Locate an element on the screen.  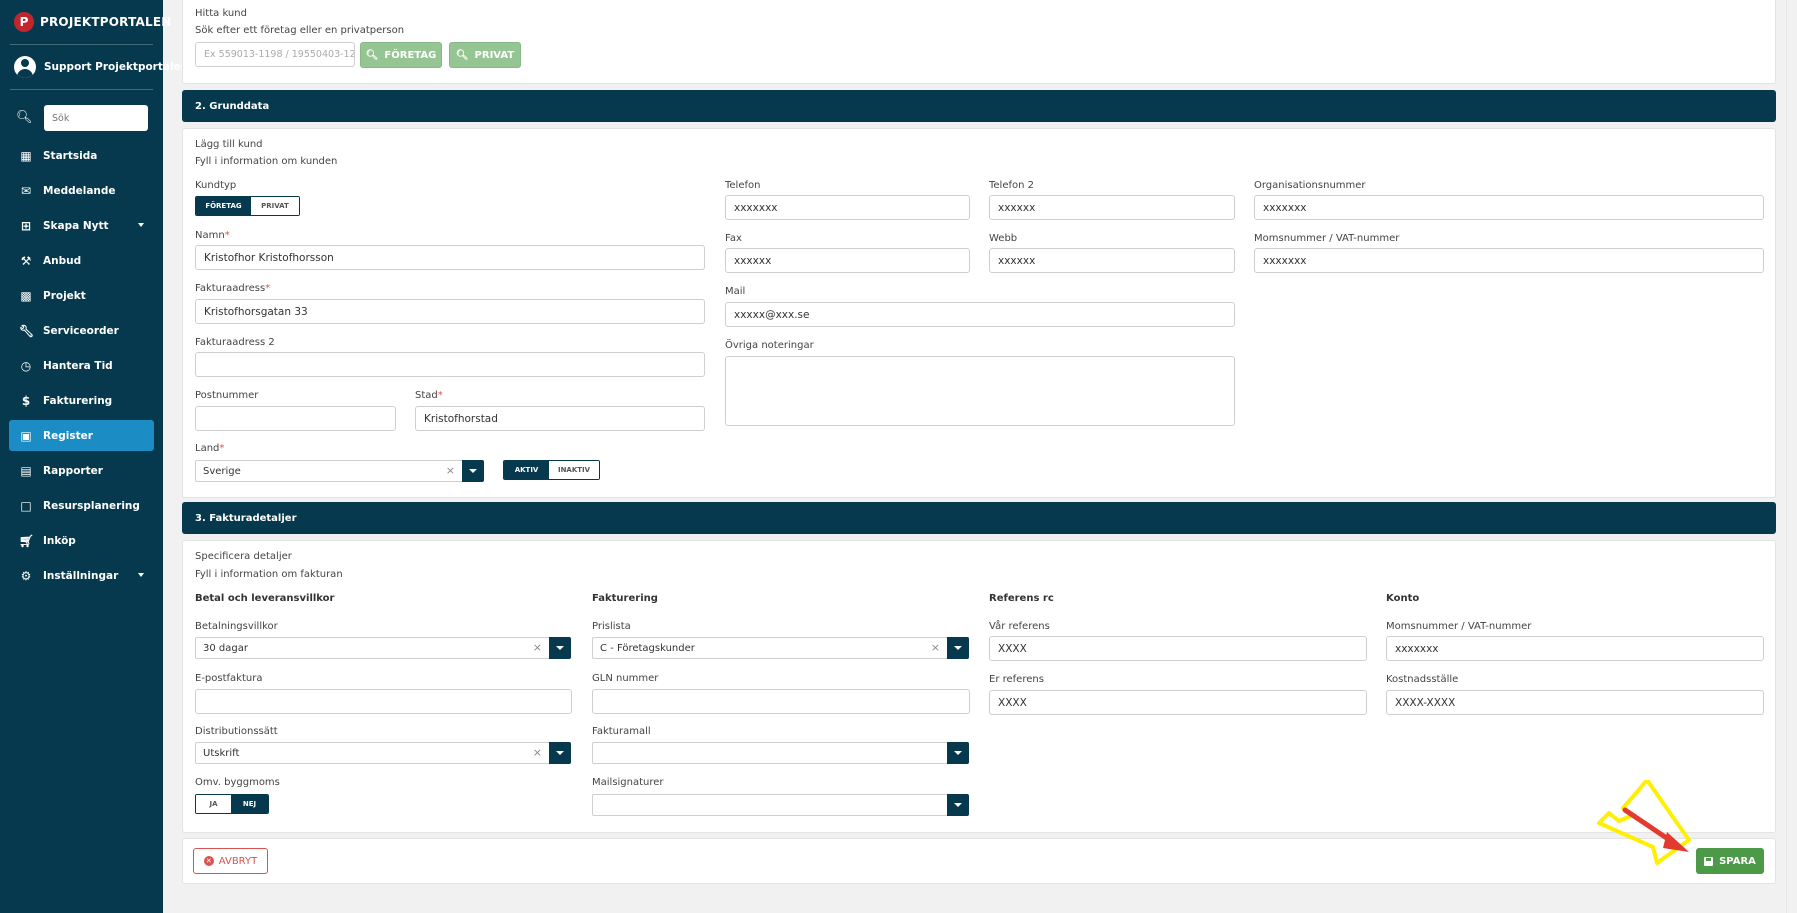
save-label: SPARA is located at coordinates (1737, 861).